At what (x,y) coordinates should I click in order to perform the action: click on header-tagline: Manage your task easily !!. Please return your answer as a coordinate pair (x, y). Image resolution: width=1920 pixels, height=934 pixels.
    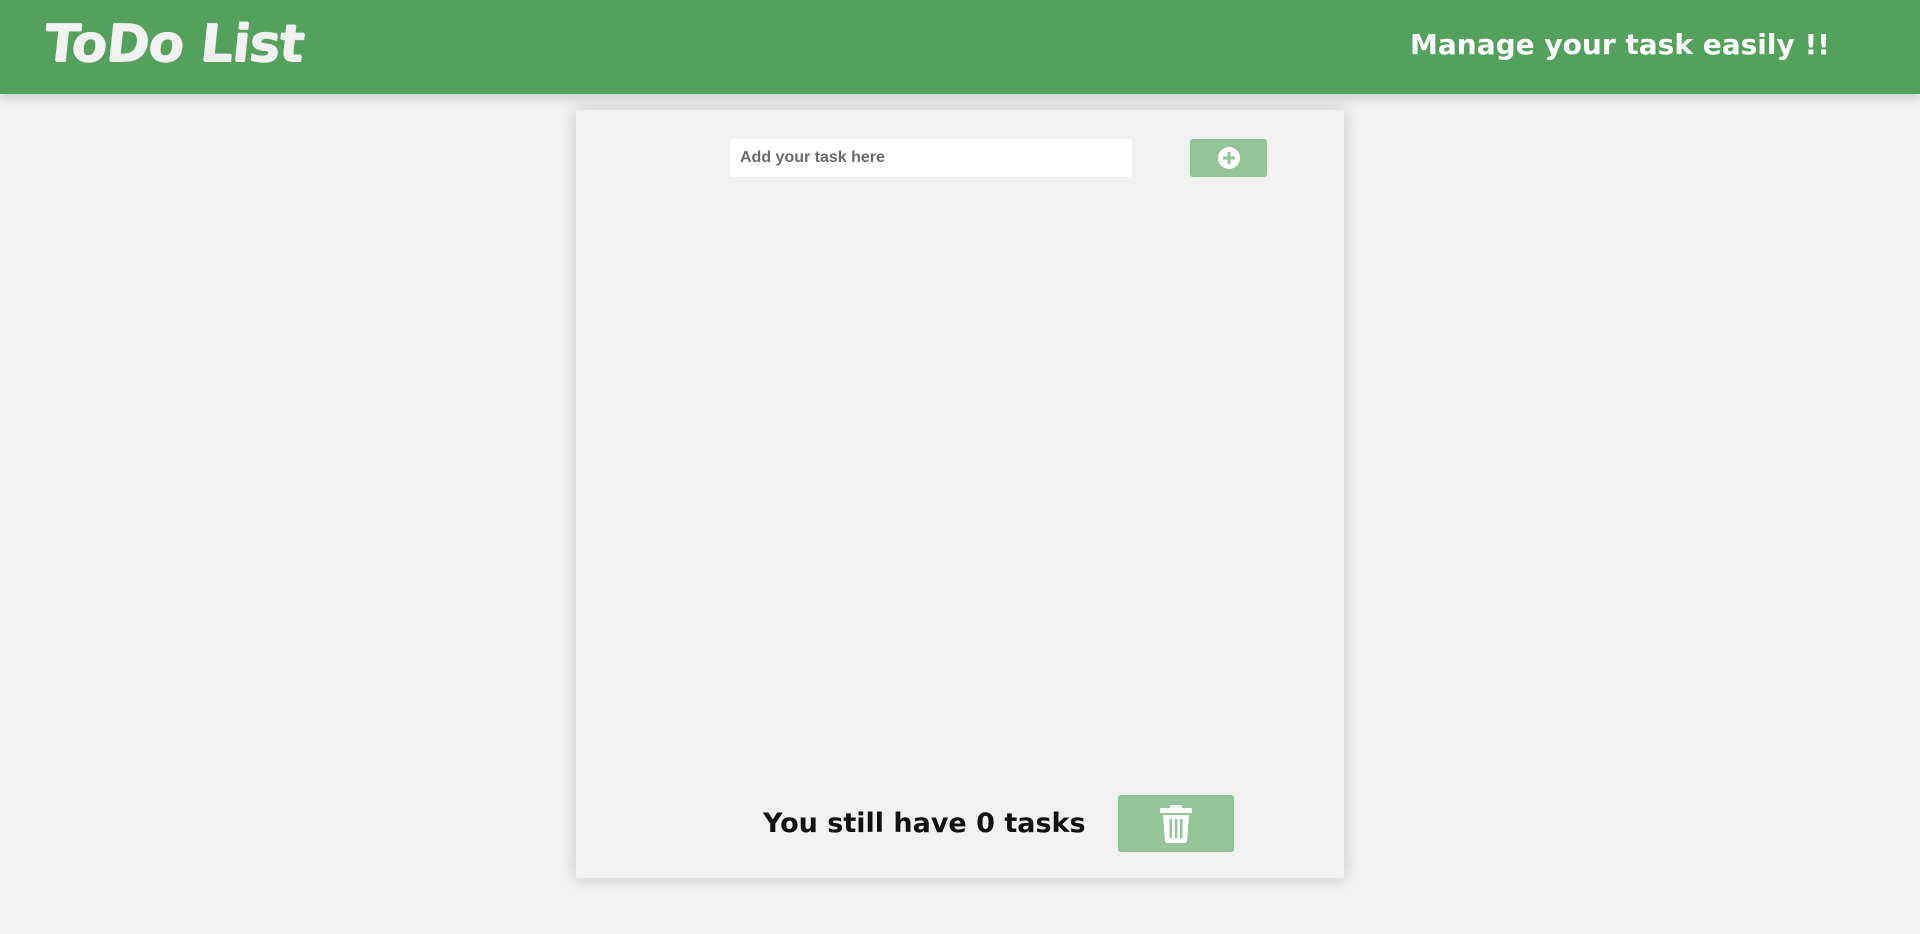
    Looking at the image, I should click on (1620, 44).